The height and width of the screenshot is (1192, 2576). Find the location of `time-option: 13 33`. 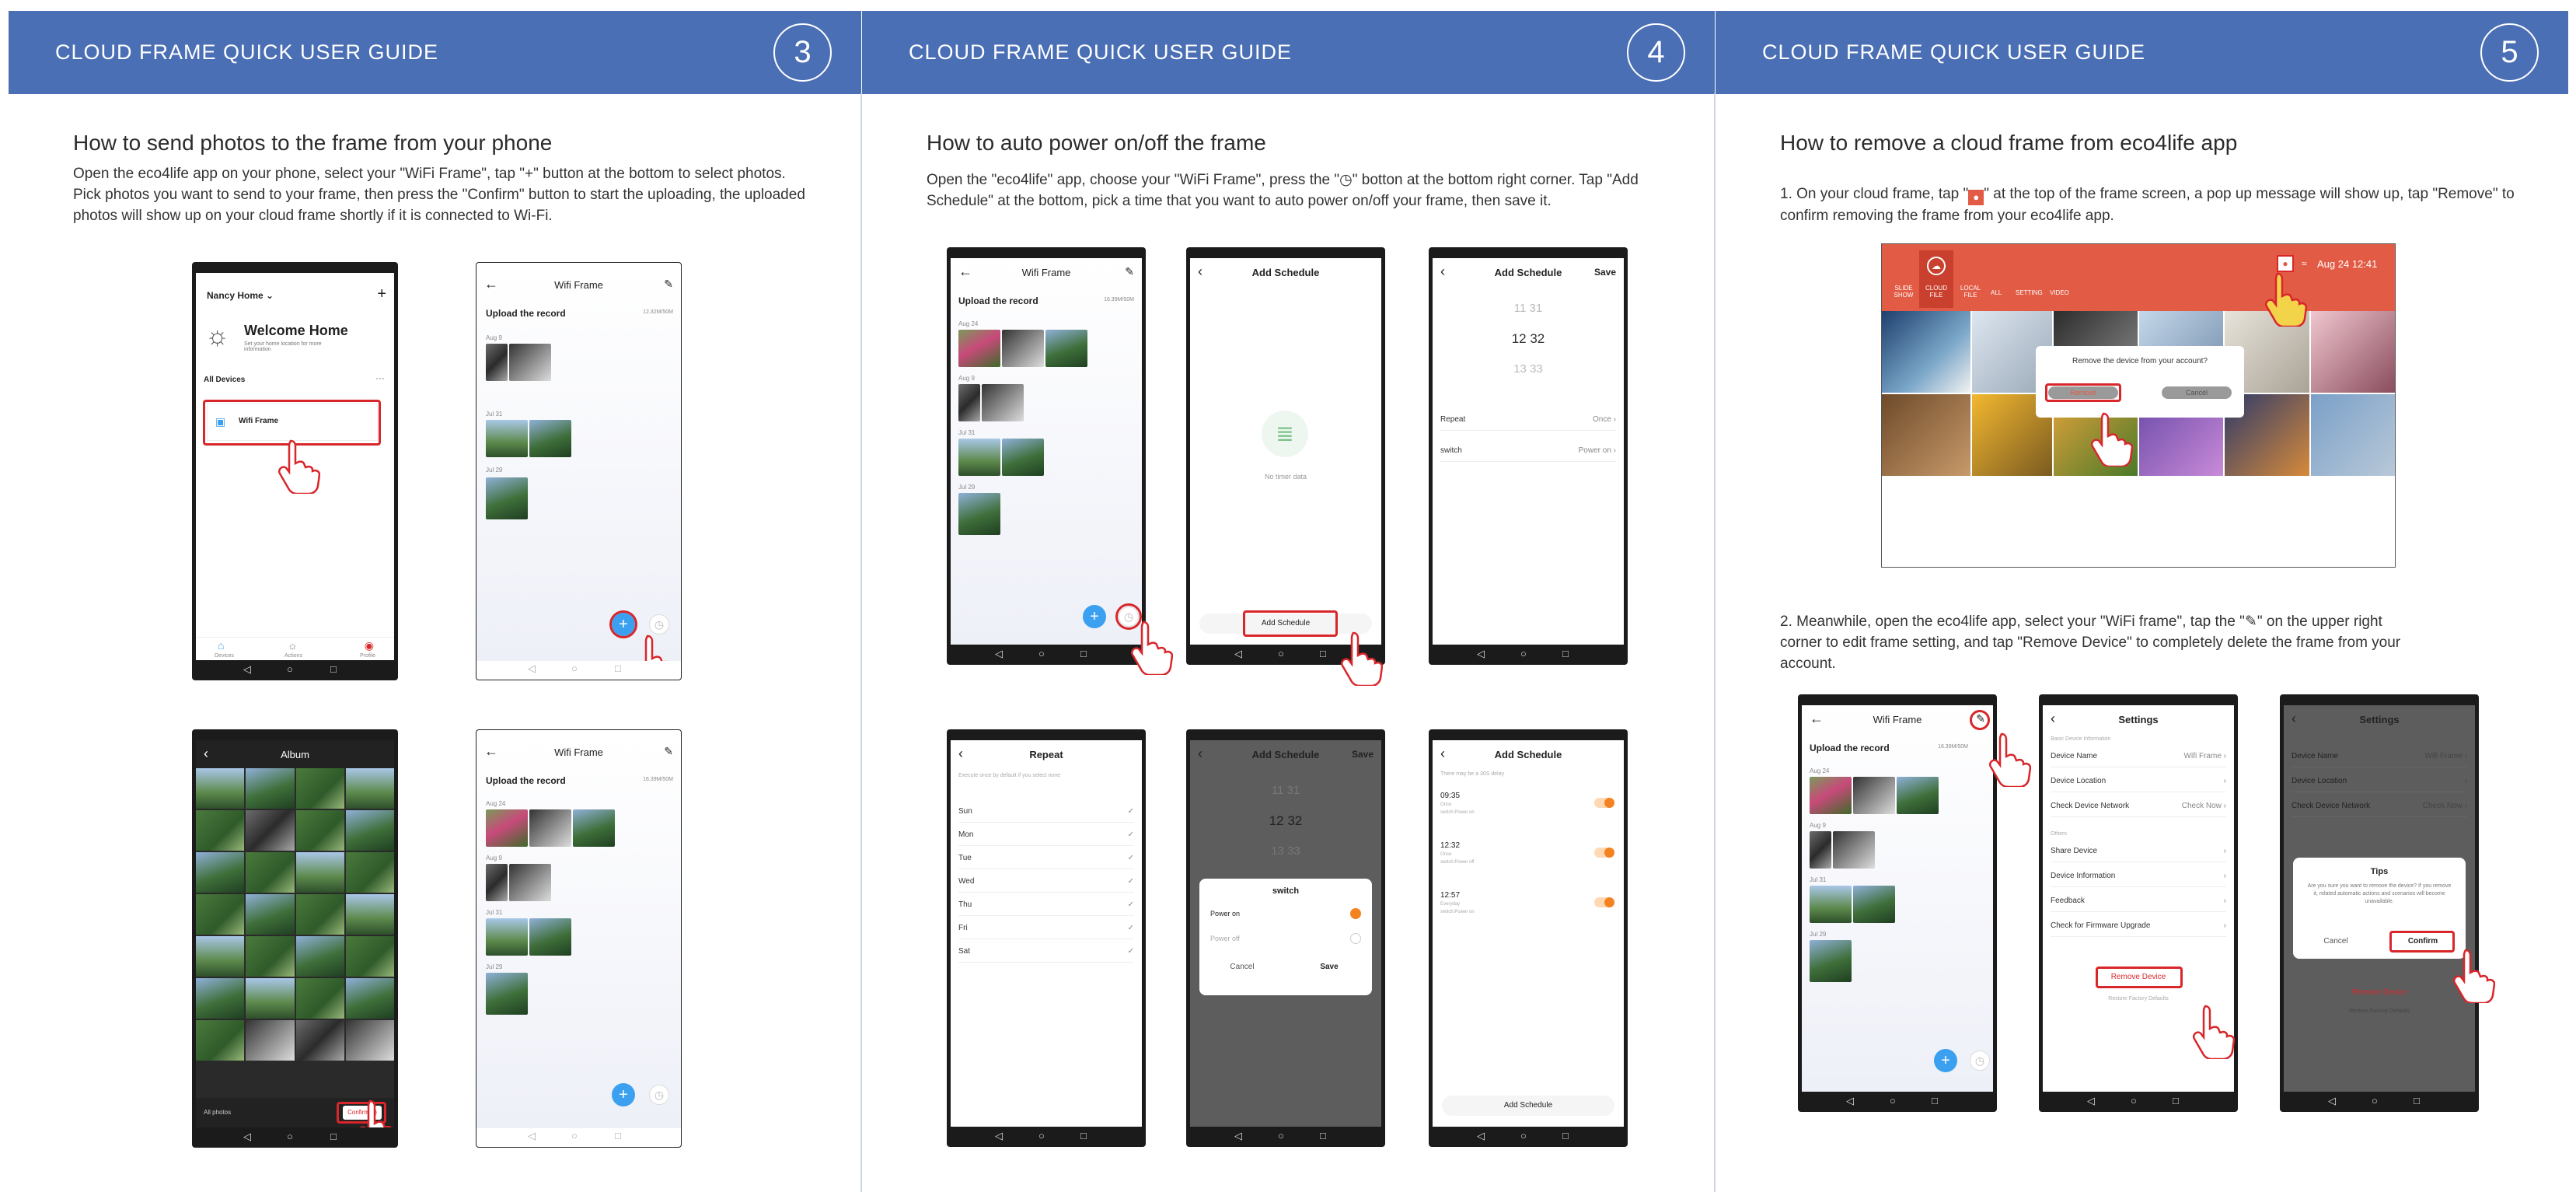

time-option: 13 33 is located at coordinates (1529, 369).